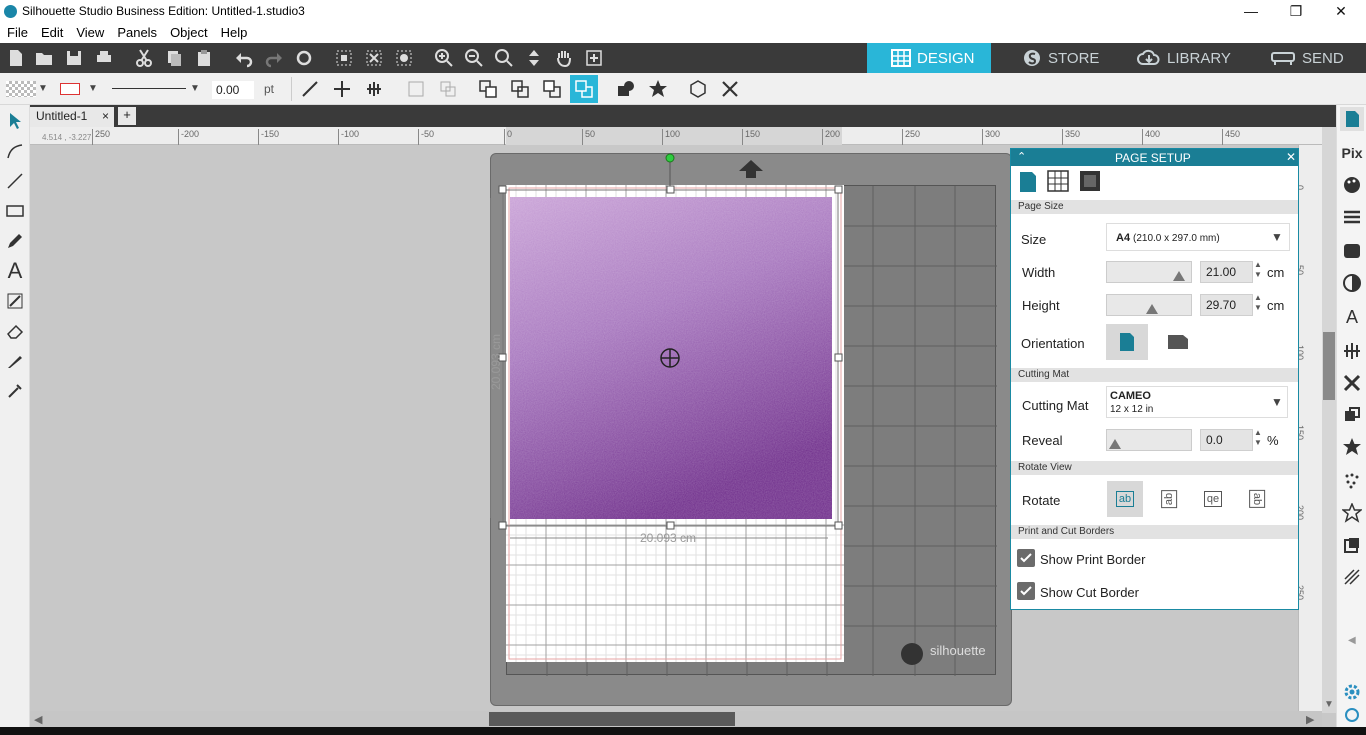 The image size is (1366, 735). I want to click on show-cut-border-checkbox, so click(1026, 591).